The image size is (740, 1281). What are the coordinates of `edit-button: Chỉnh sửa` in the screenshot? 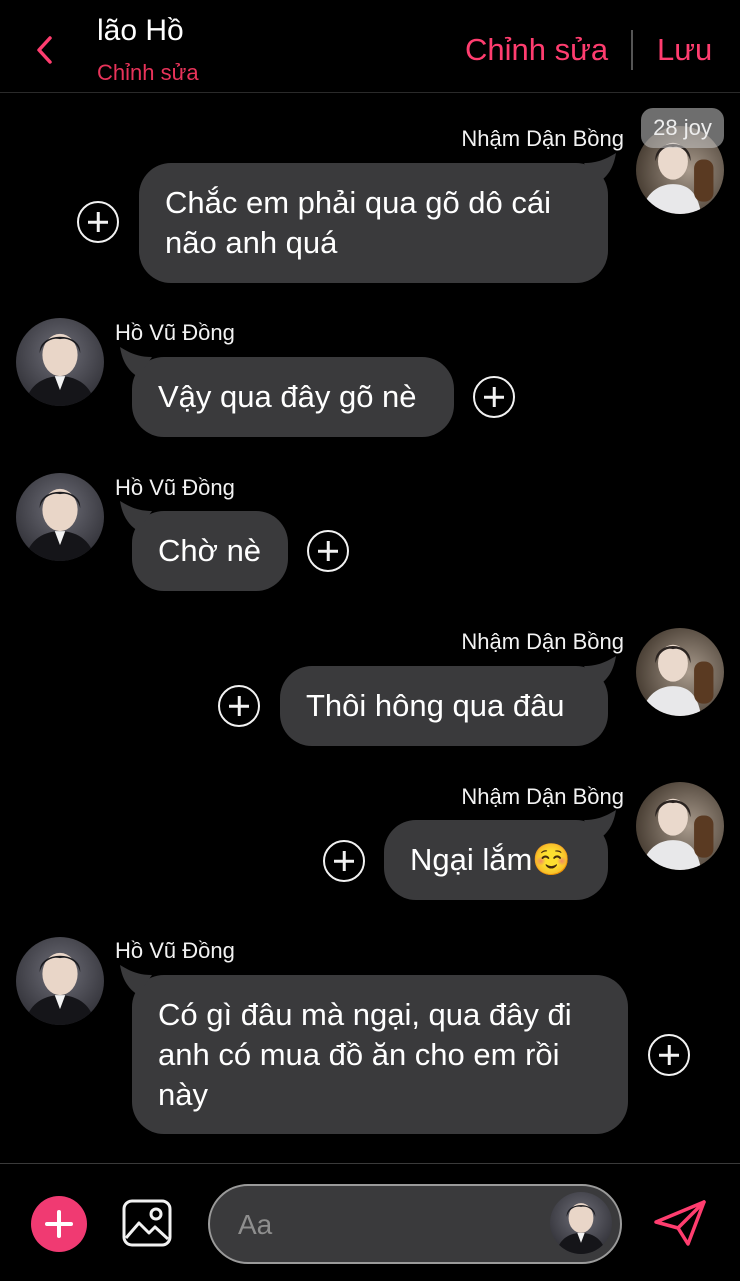 It's located at (536, 50).